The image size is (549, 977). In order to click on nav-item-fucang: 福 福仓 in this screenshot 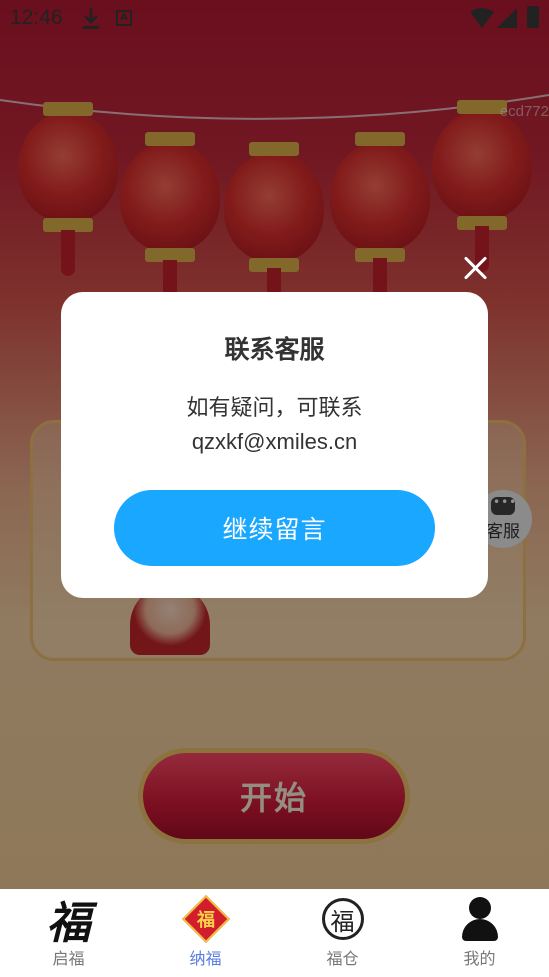, I will do `click(342, 933)`.